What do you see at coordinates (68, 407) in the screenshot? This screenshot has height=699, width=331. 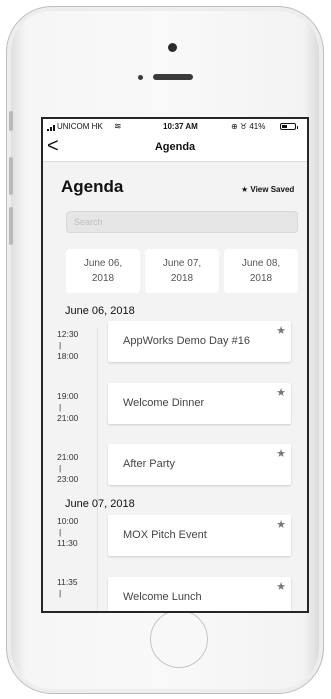 I see `event-time-range: 19:00 | 21:00` at bounding box center [68, 407].